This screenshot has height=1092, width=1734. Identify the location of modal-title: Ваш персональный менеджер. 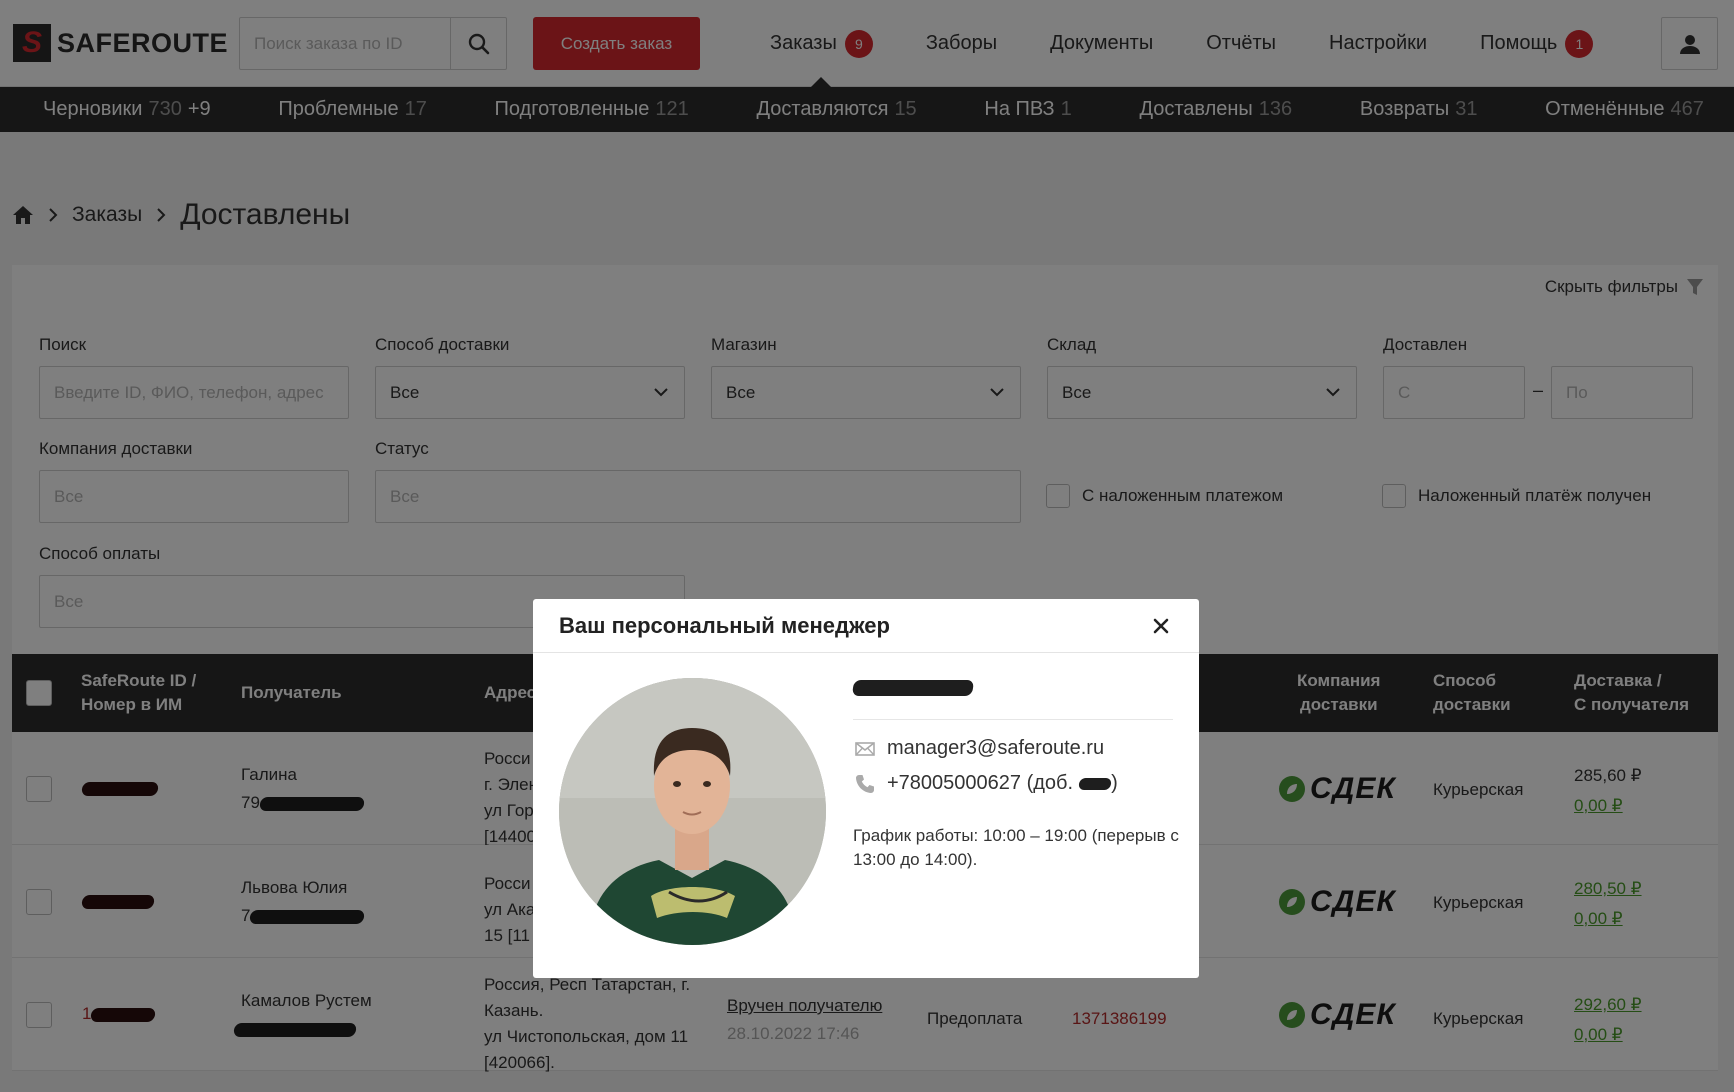
(724, 625).